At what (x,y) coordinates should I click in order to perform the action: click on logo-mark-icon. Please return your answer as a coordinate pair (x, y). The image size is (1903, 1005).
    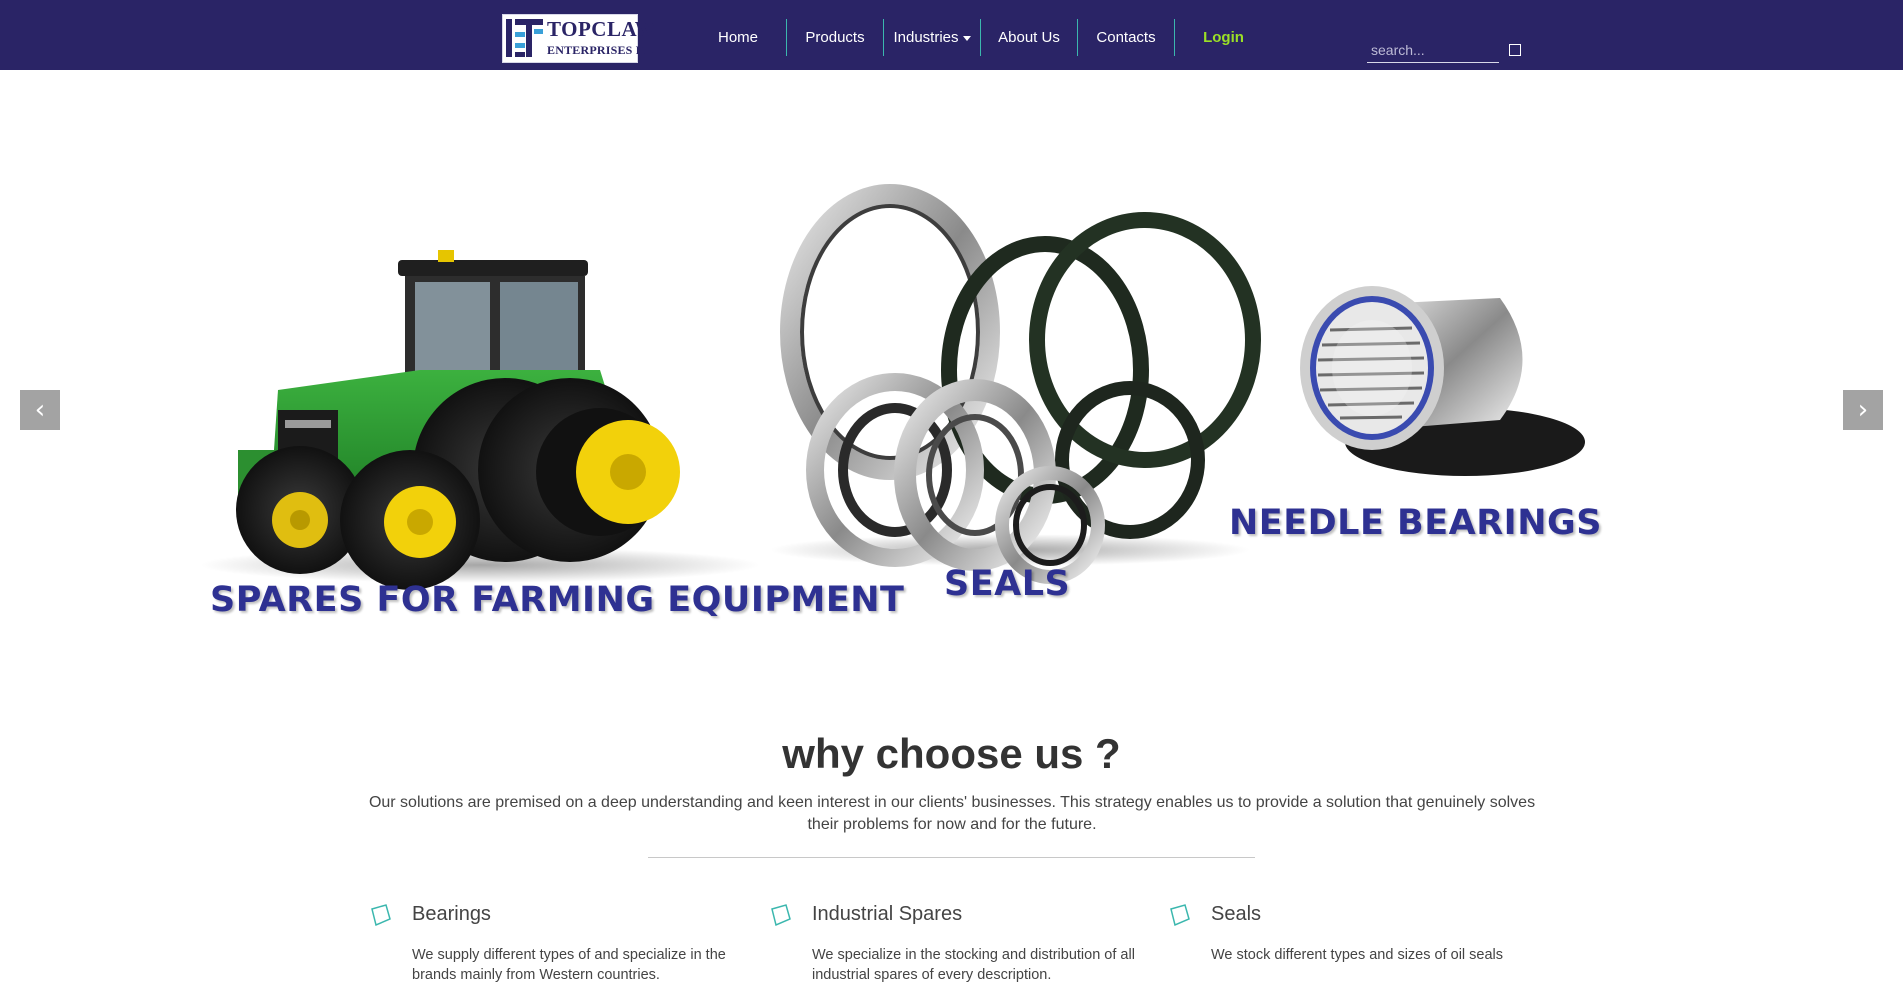
    Looking at the image, I should click on (524, 38).